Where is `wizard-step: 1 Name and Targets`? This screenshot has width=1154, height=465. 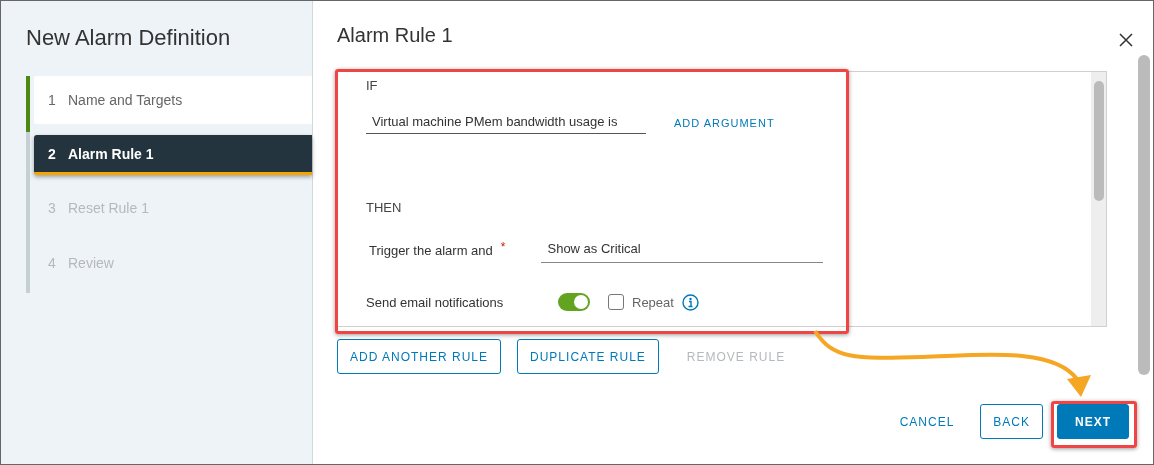 wizard-step: 1 Name and Targets is located at coordinates (173, 100).